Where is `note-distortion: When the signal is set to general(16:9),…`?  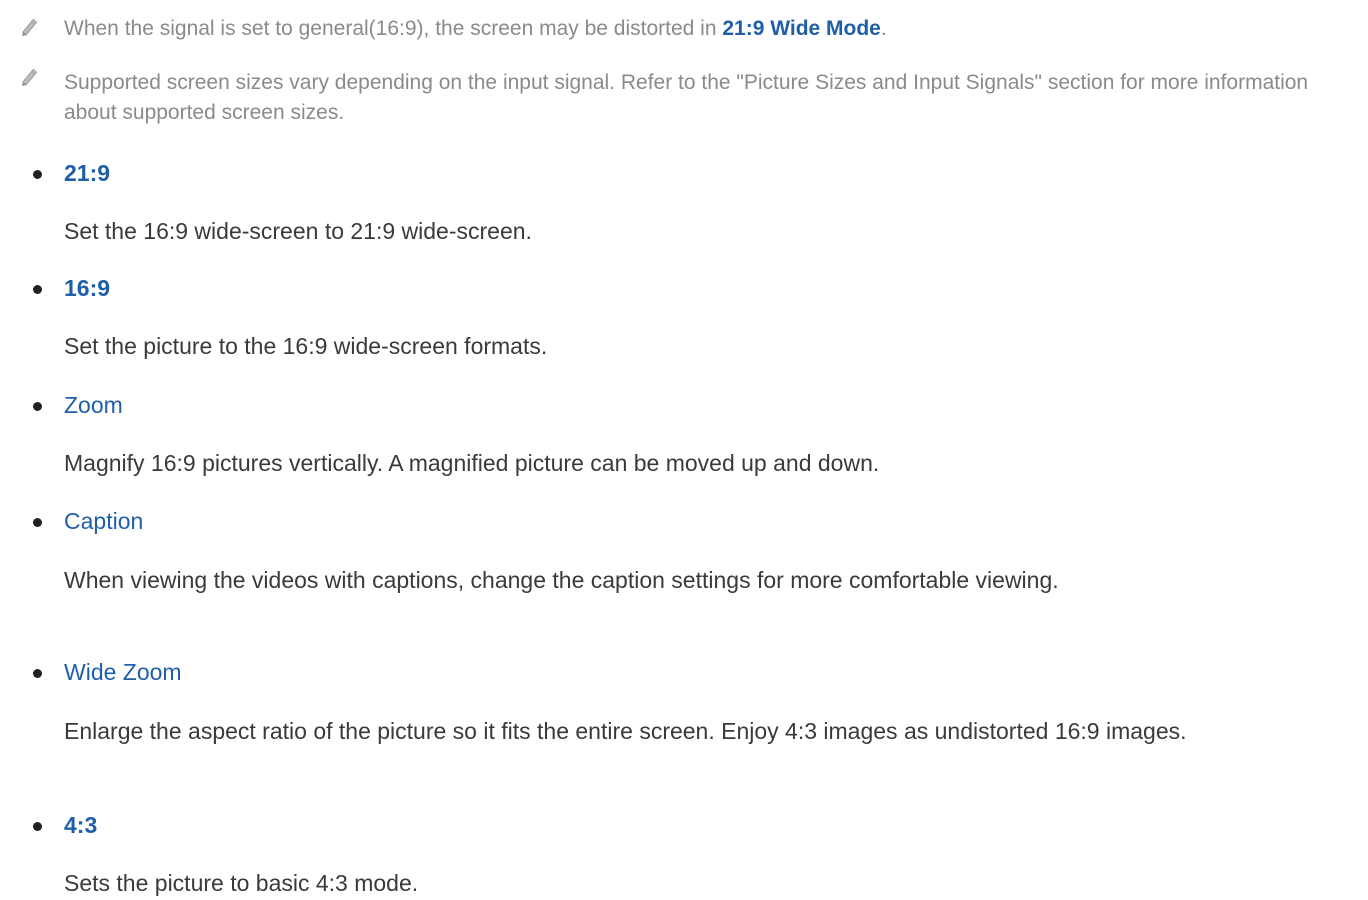 note-distortion: When the signal is set to general(16:9),… is located at coordinates (684, 34).